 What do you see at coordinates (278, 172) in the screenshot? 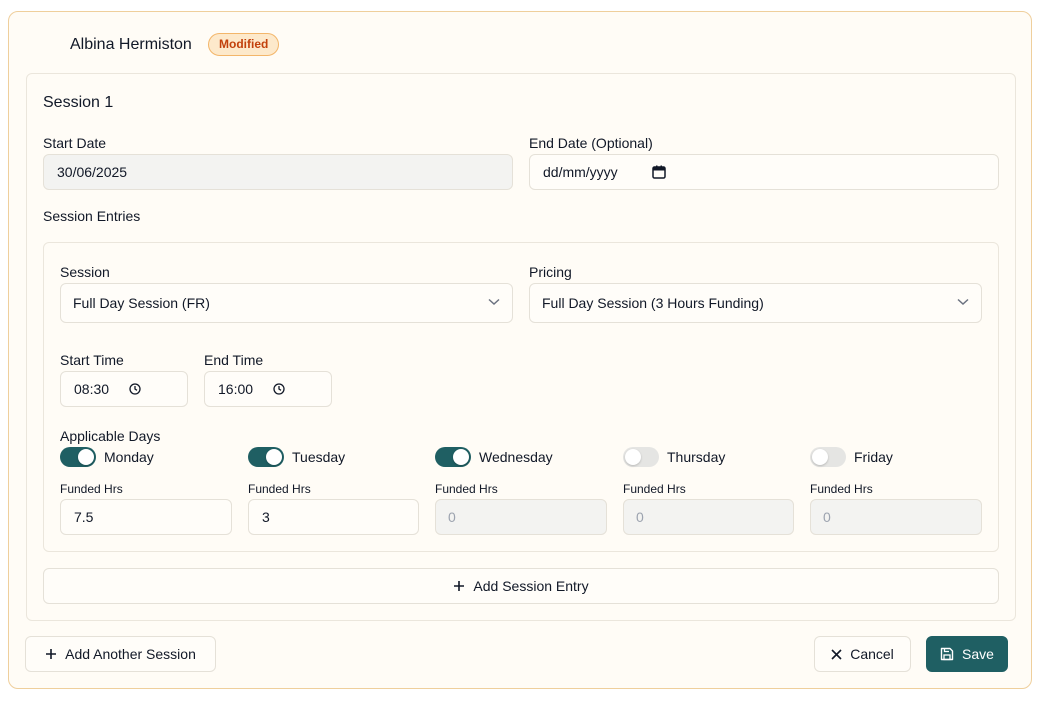
I see `start-date-field: 30/06/2025` at bounding box center [278, 172].